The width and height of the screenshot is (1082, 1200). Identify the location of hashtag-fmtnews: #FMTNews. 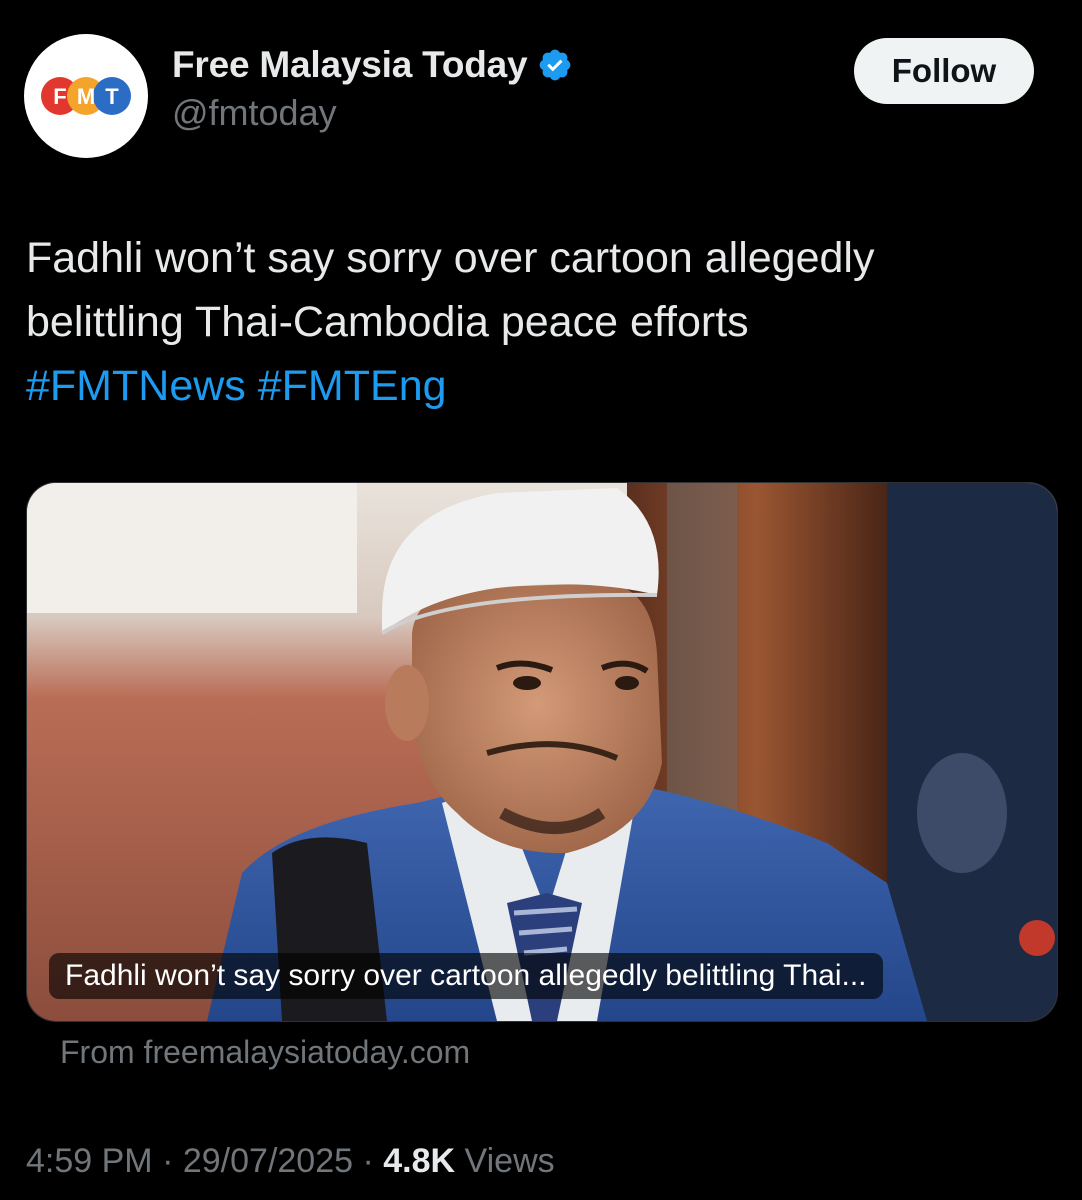
(136, 386).